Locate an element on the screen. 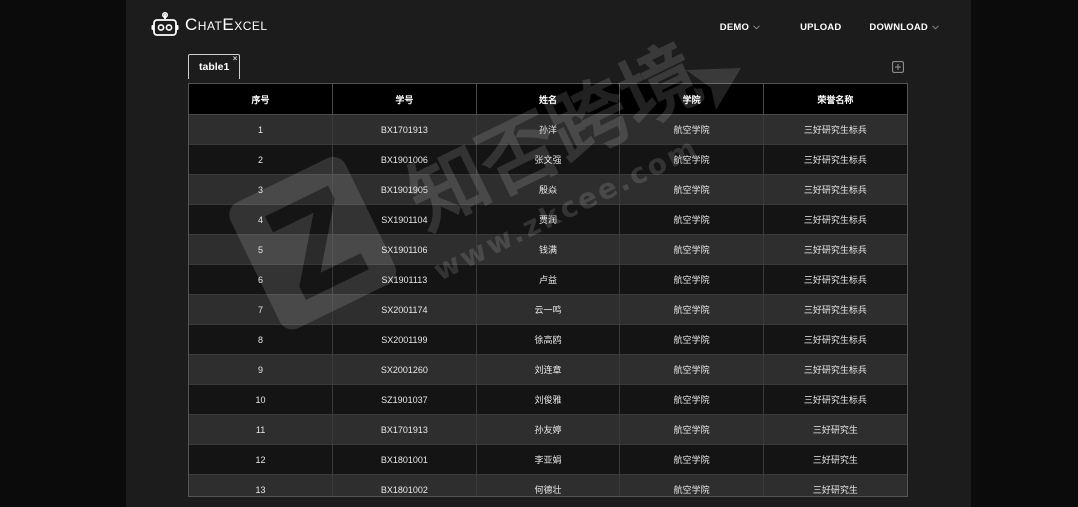  table-row: 9 SX2001260 刘连章 航空学院 三好研究生标兵 is located at coordinates (548, 369).